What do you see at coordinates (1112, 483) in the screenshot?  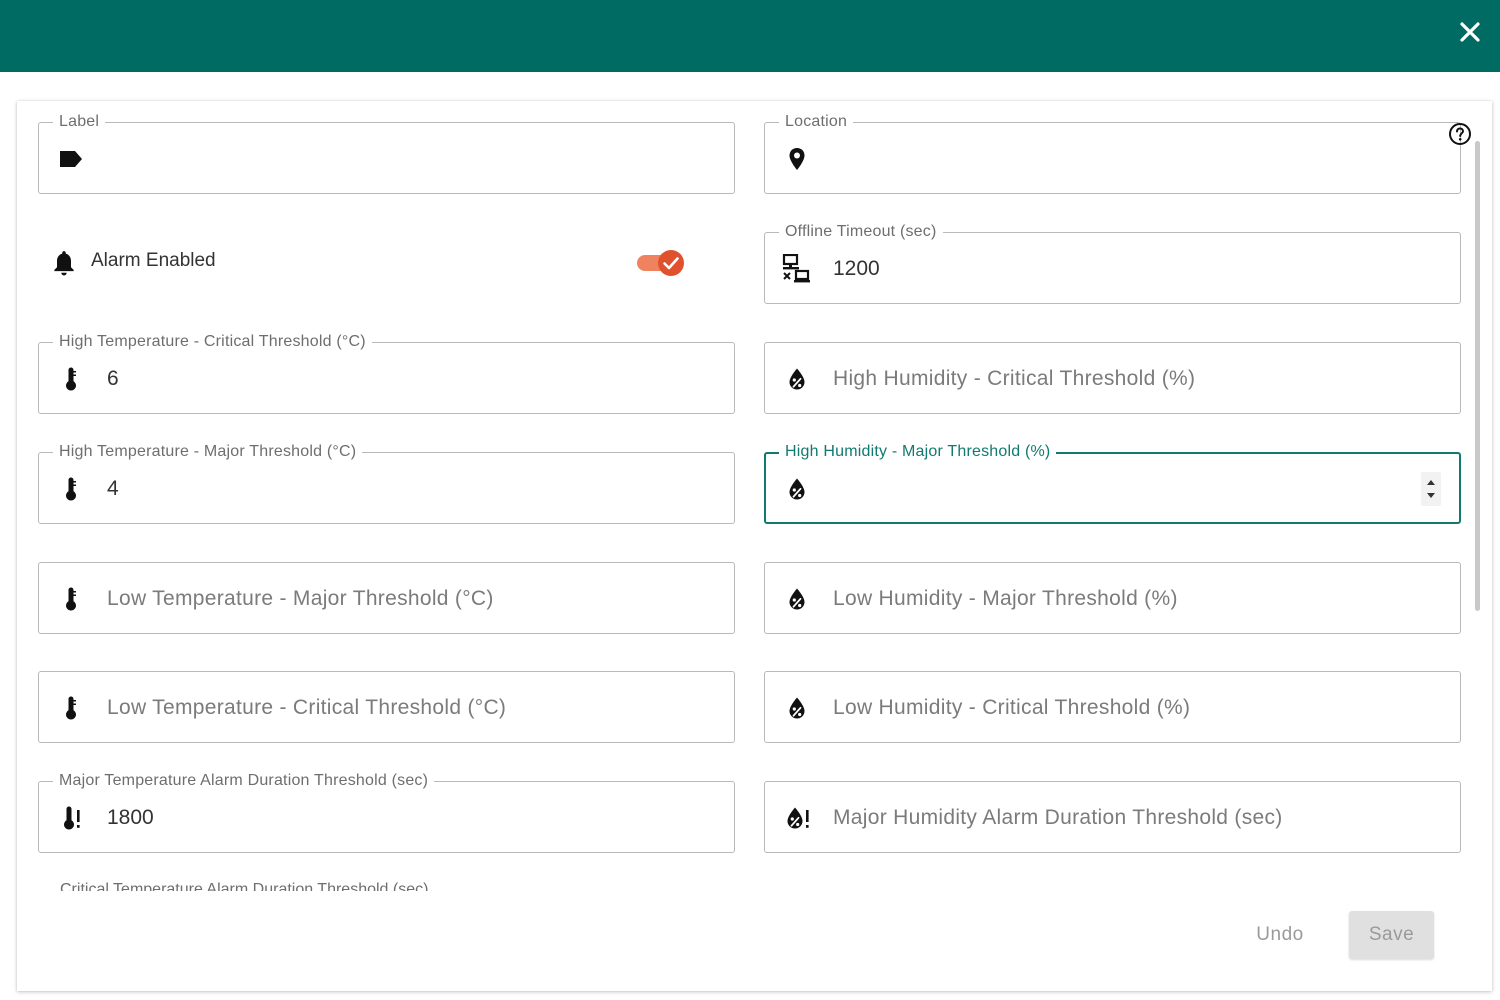 I see `high-humidity-major-field: High Humidity - Major Threshold (%)` at bounding box center [1112, 483].